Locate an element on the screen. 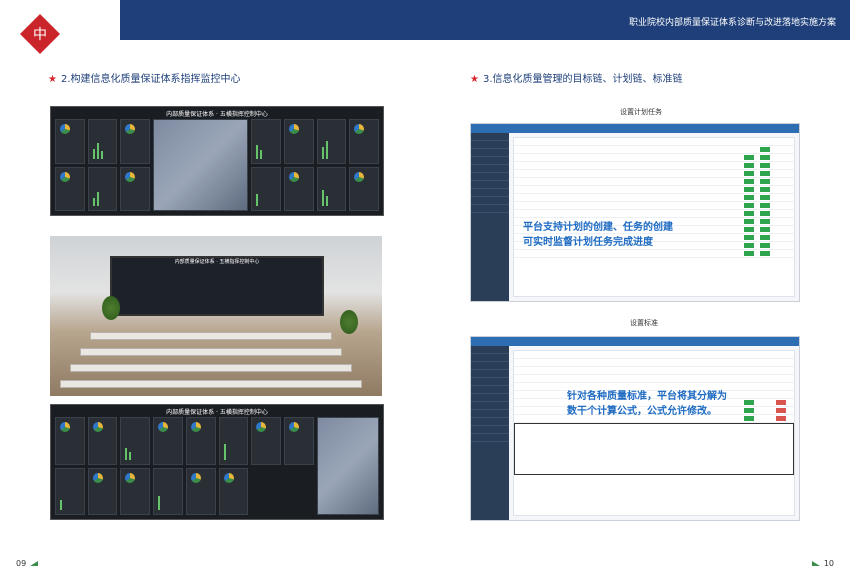 The width and height of the screenshot is (850, 580). video-wall: 内部质量保证体系 · 五横指挥控制中心 is located at coordinates (217, 286).